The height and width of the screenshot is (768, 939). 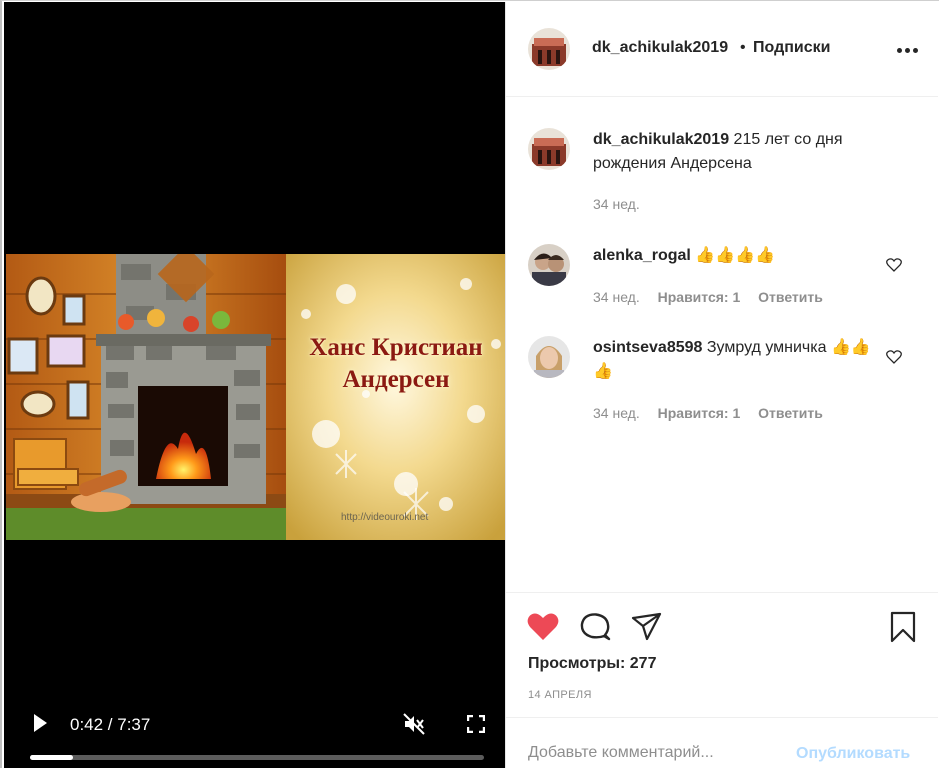 I want to click on video-title-overlay: Ханс Кристиан Андерсен, so click(x=396, y=364).